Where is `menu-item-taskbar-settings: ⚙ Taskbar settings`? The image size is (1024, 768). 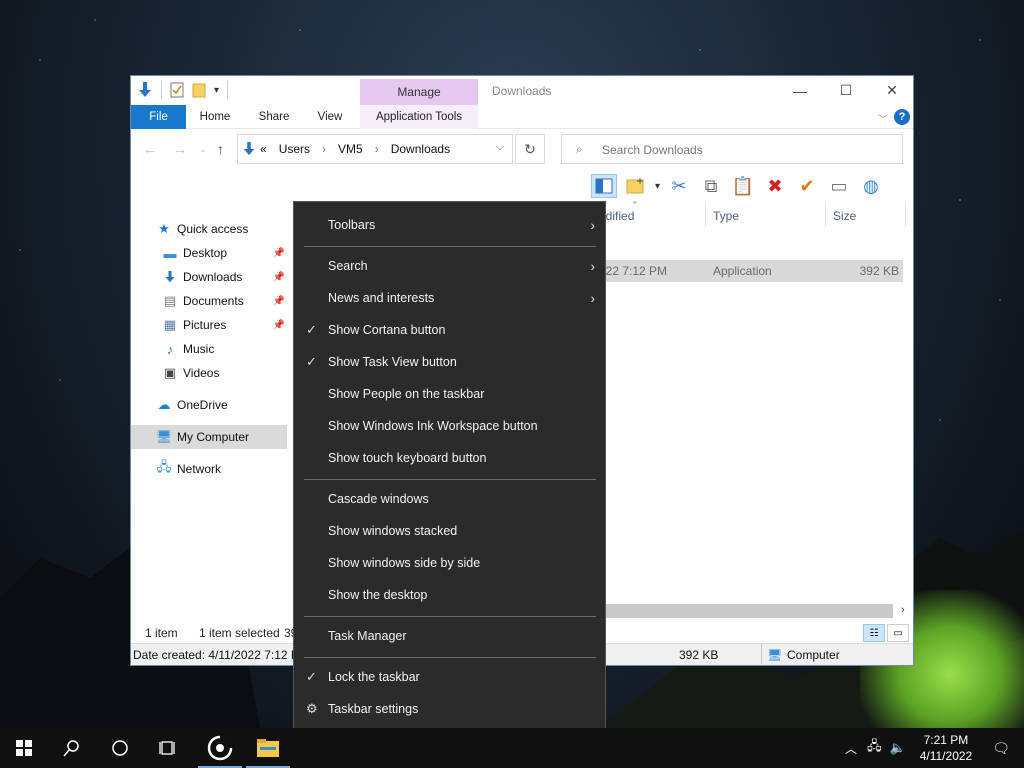
menu-item-taskbar-settings: ⚙ Taskbar settings is located at coordinates (449, 709).